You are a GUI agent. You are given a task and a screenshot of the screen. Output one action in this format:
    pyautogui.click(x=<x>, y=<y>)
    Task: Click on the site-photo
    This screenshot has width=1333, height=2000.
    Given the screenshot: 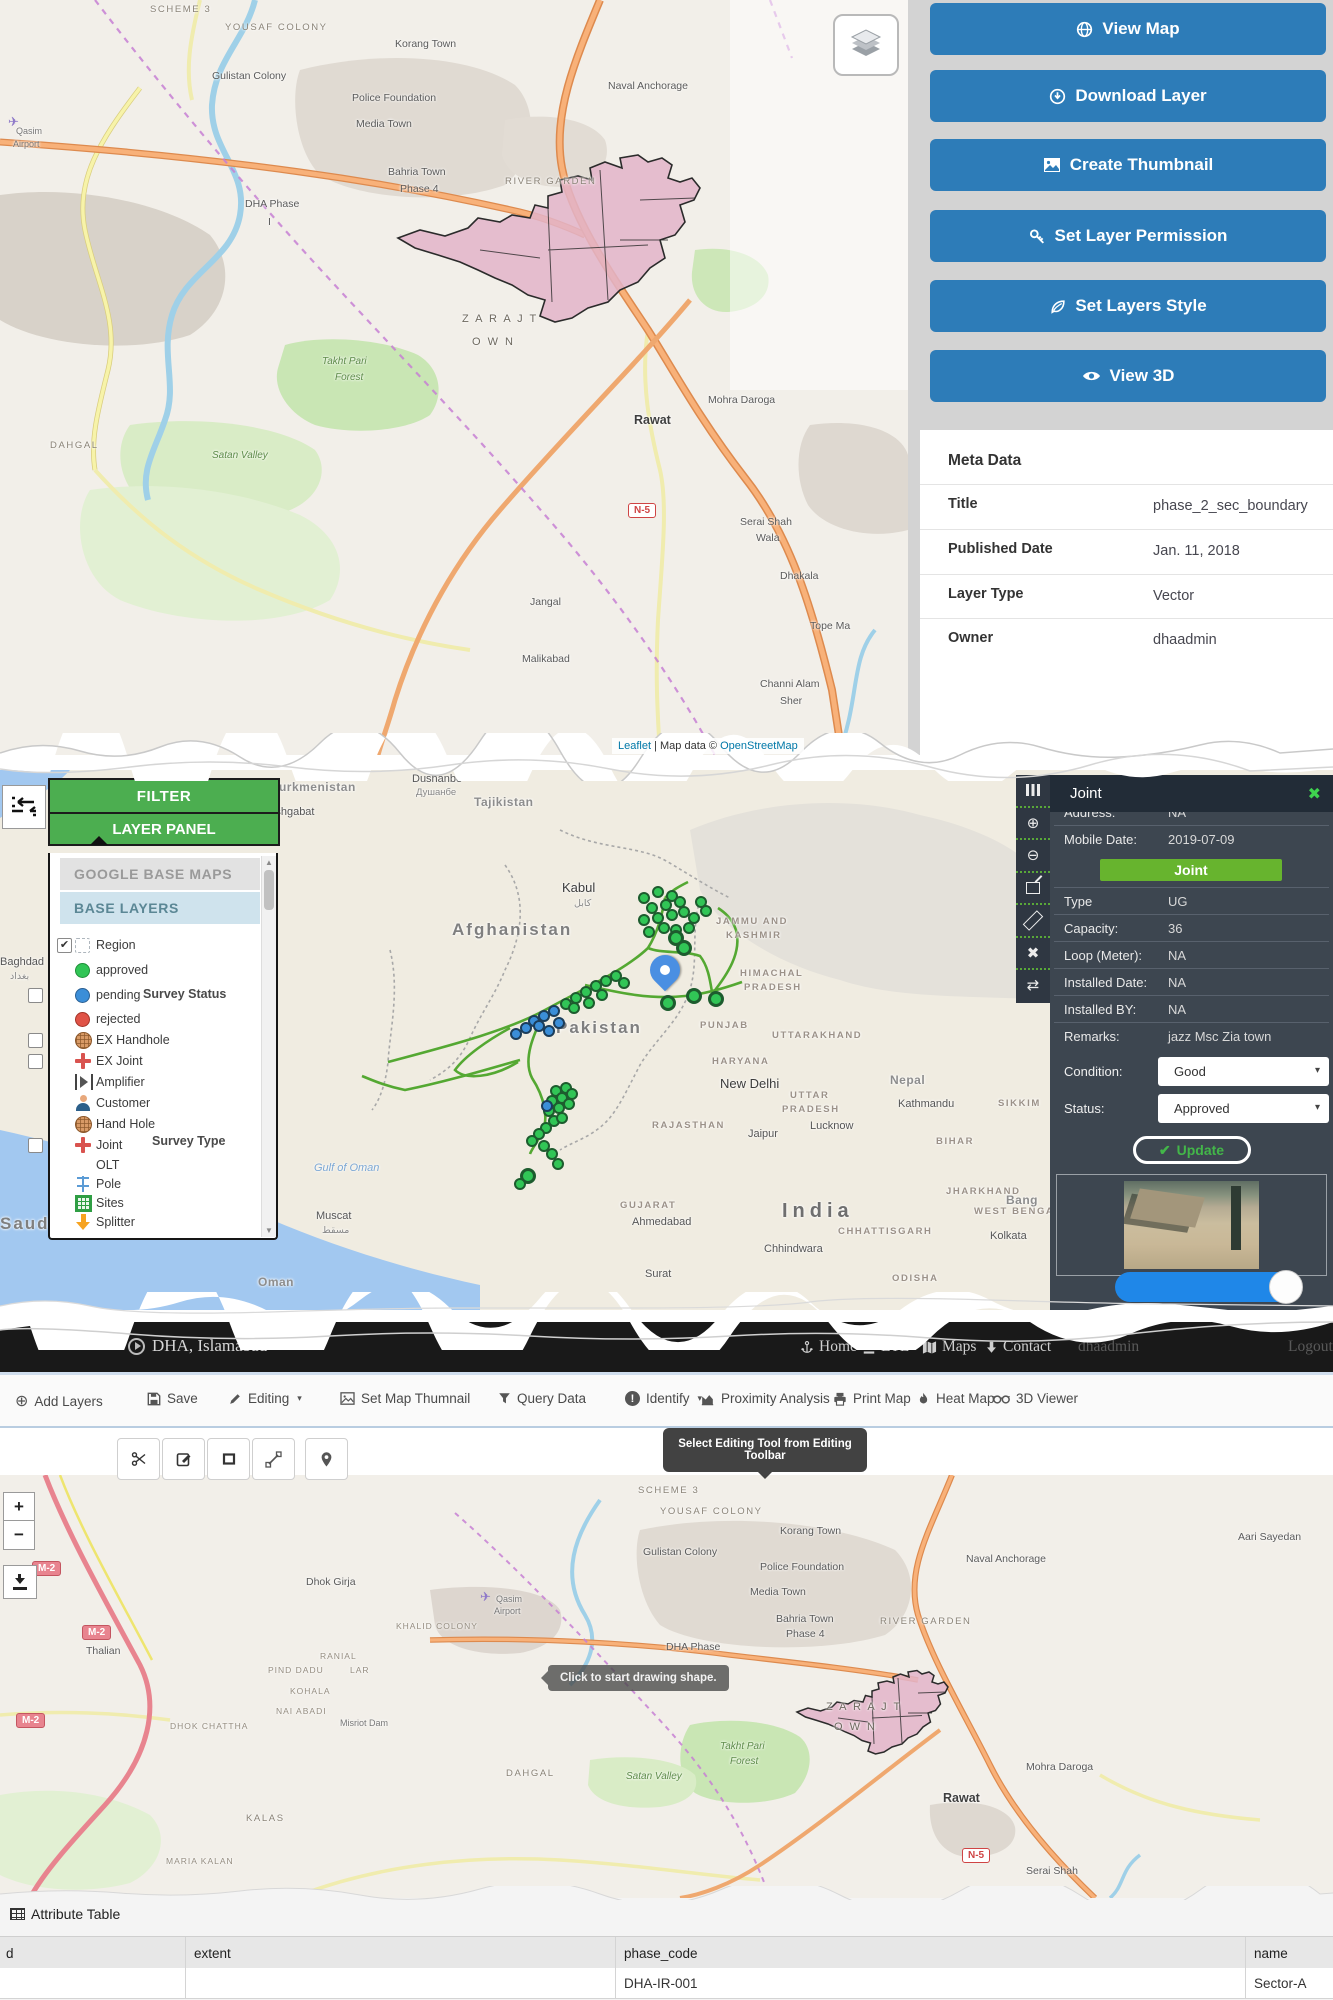 What is the action you would take?
    pyautogui.click(x=1191, y=1225)
    